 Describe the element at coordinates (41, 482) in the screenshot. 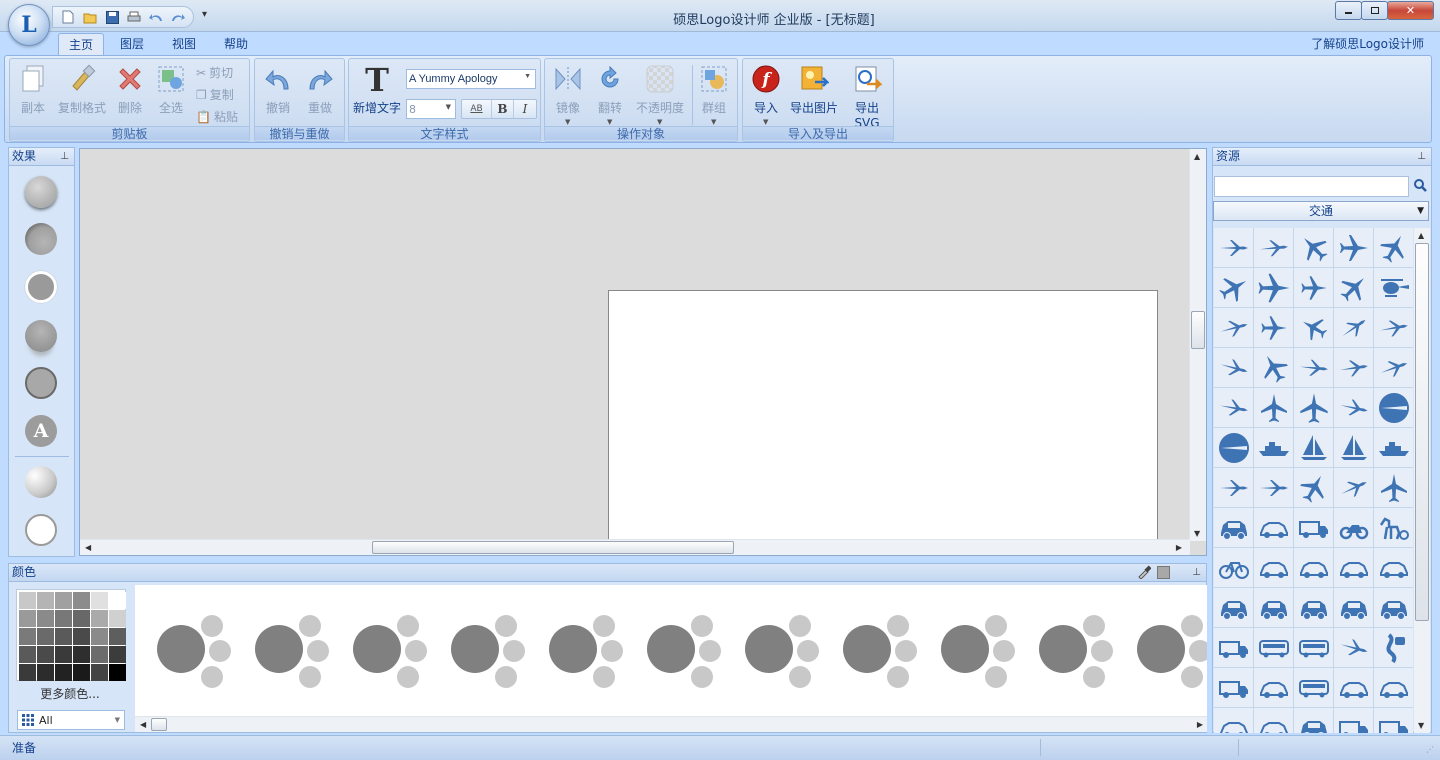

I see `effect-gradient` at that location.